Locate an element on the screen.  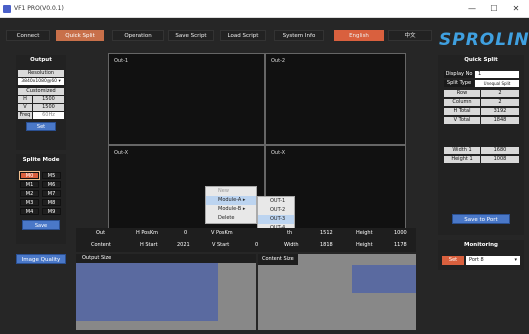
customized-label: Customized is located at coordinates (41, 91).